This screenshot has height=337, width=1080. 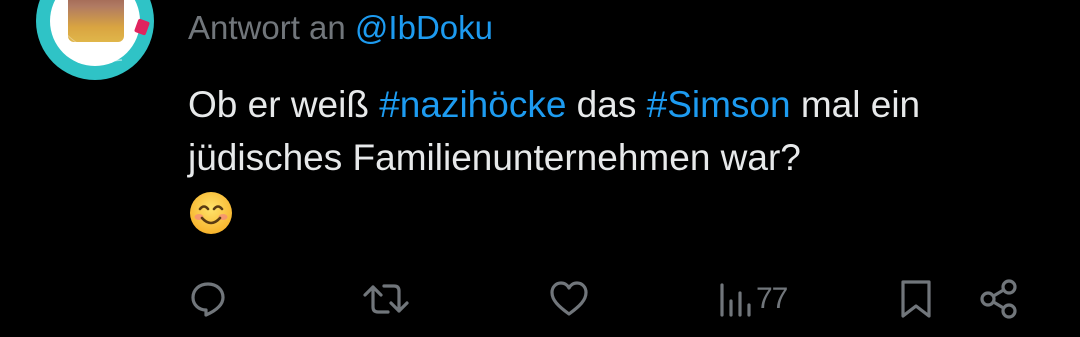 I want to click on share-icon, so click(x=998, y=299).